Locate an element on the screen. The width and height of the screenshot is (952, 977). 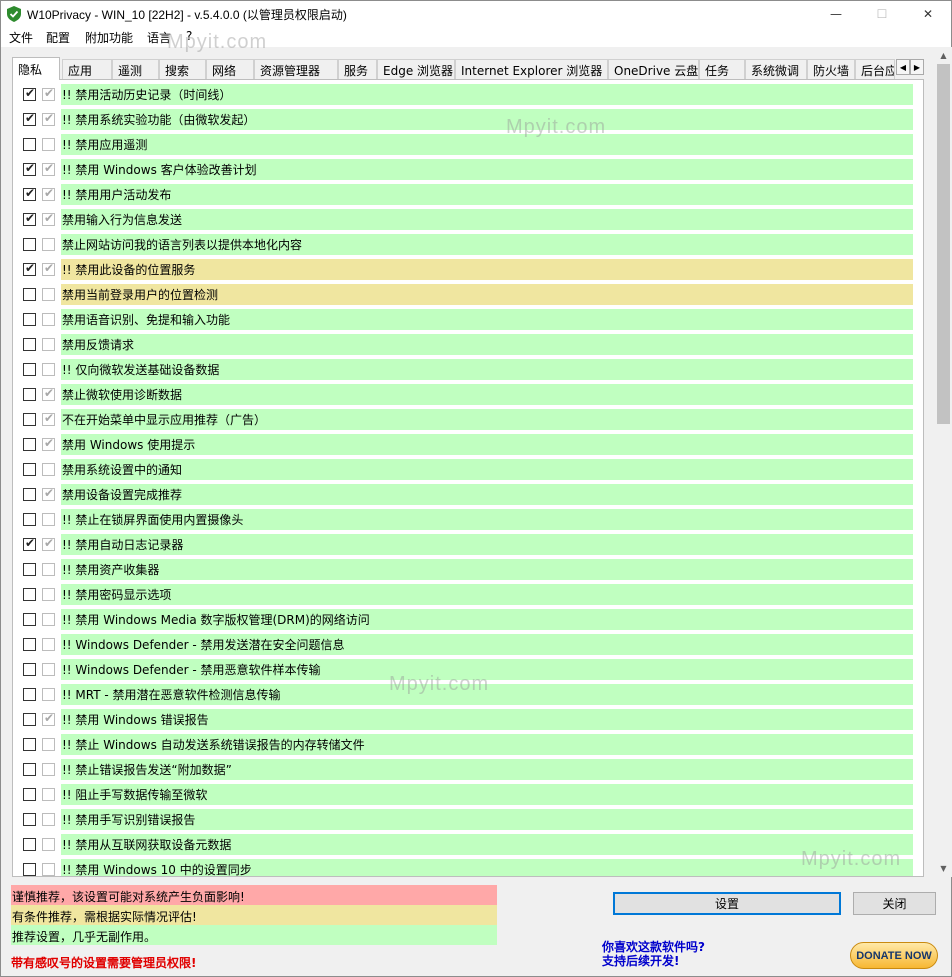
setting-label: !! 禁用 Windows 客户体验改善计划 is located at coordinates (487, 169).